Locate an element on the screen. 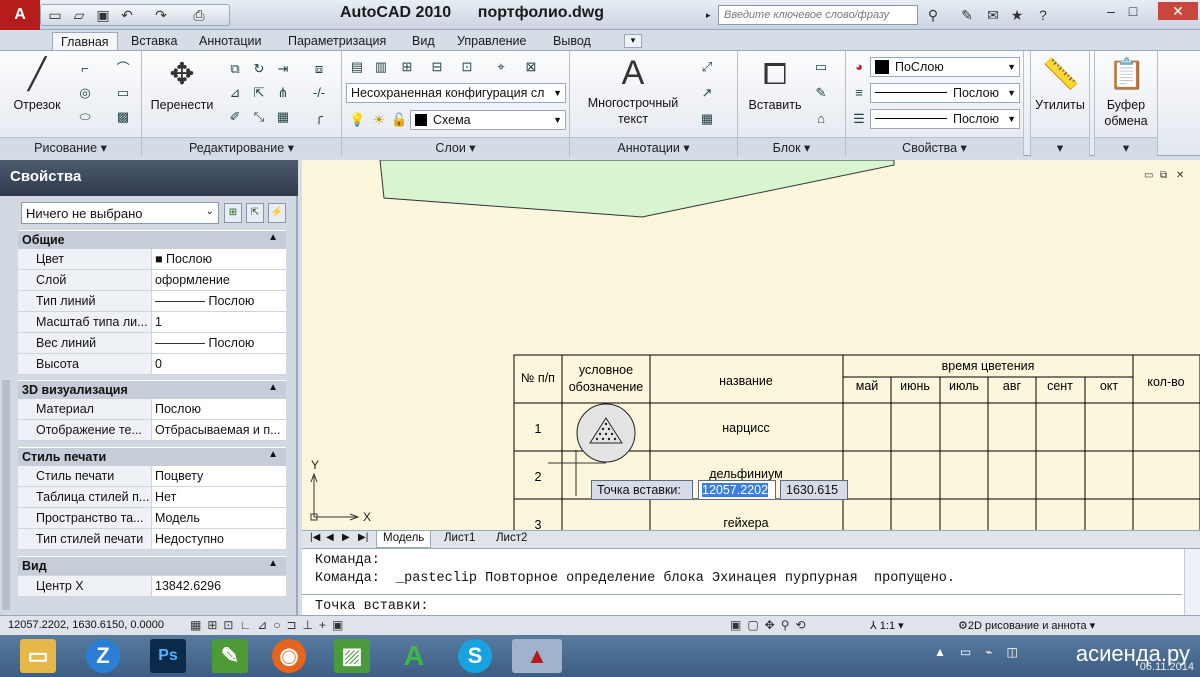  search-expand-icon: ▸ is located at coordinates (711, 15).